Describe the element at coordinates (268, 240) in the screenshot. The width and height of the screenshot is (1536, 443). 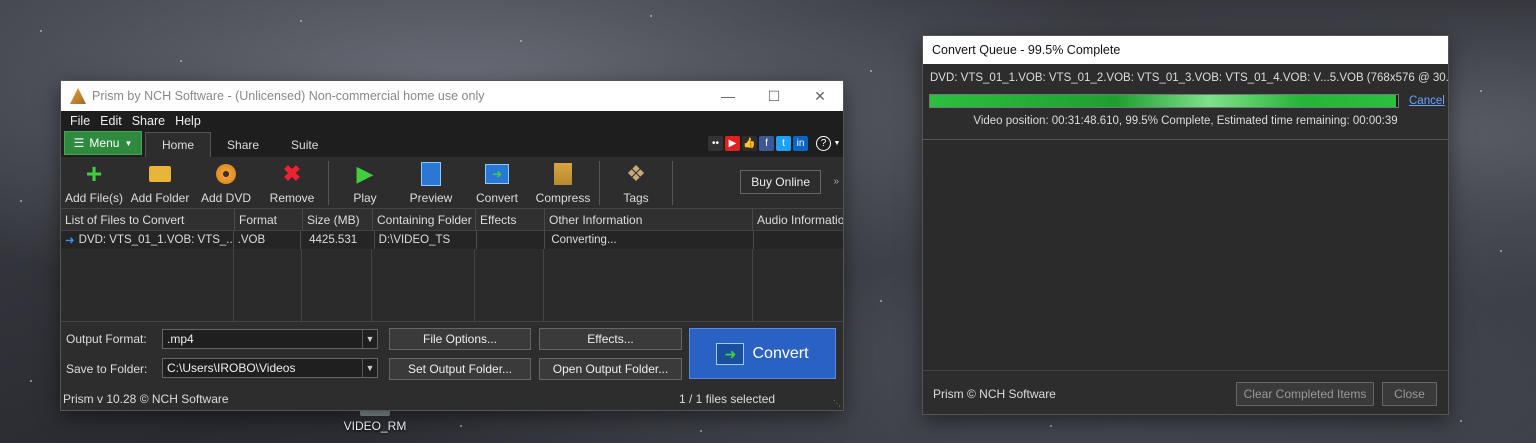
I see `cell-format: .VOB` at that location.